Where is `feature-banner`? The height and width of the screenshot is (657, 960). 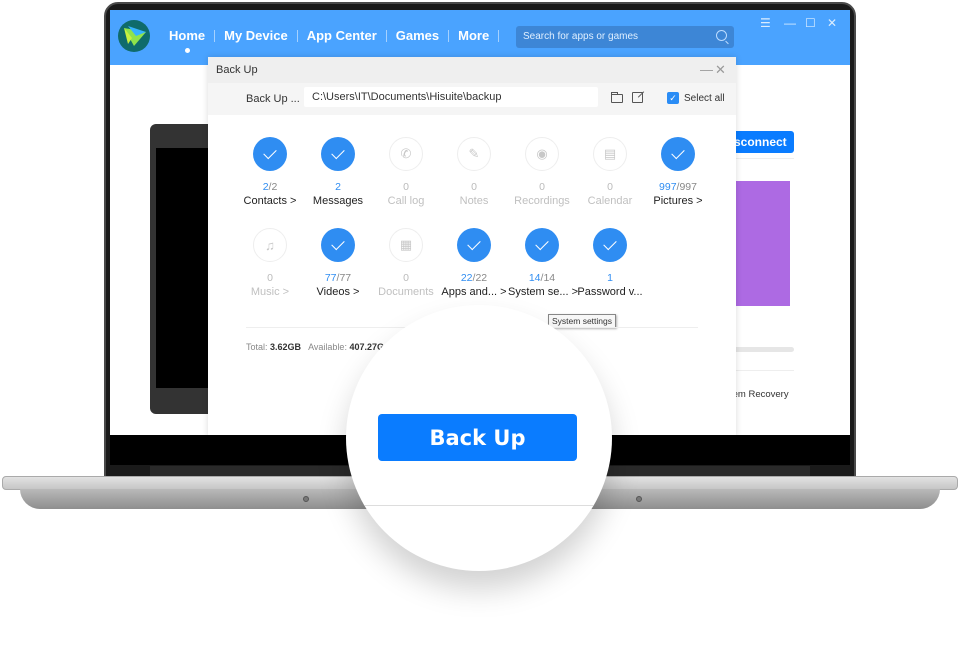 feature-banner is located at coordinates (760, 243).